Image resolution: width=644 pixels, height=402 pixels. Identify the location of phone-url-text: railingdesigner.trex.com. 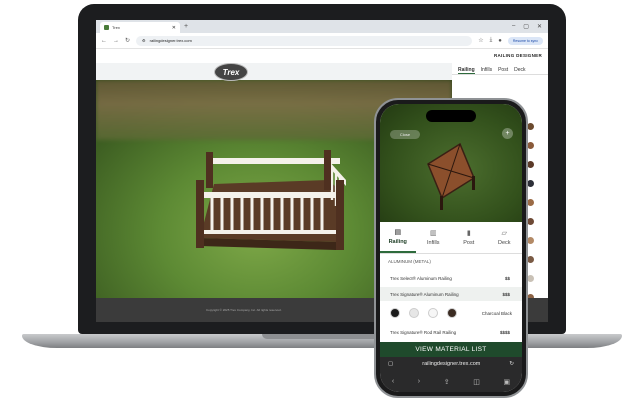
(451, 364).